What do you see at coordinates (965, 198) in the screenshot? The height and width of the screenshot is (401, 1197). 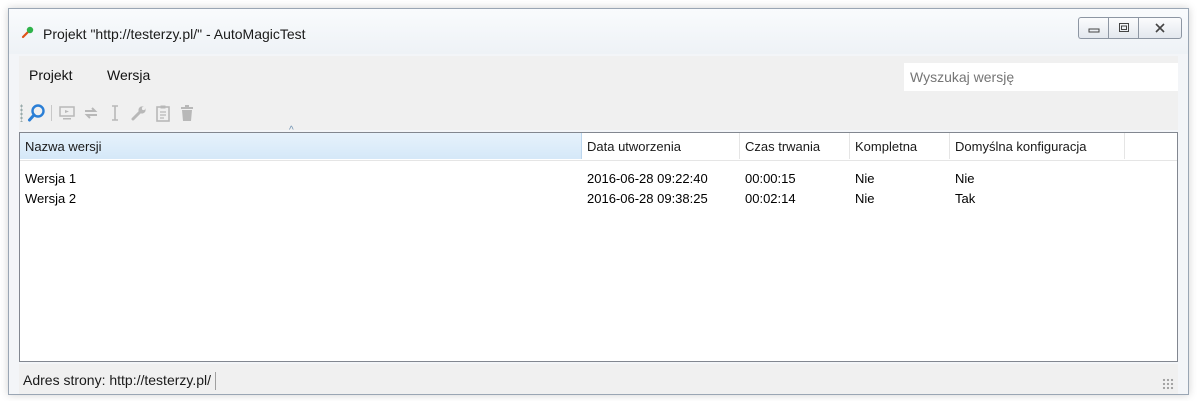 I see `cell-domyslna: Tak` at bounding box center [965, 198].